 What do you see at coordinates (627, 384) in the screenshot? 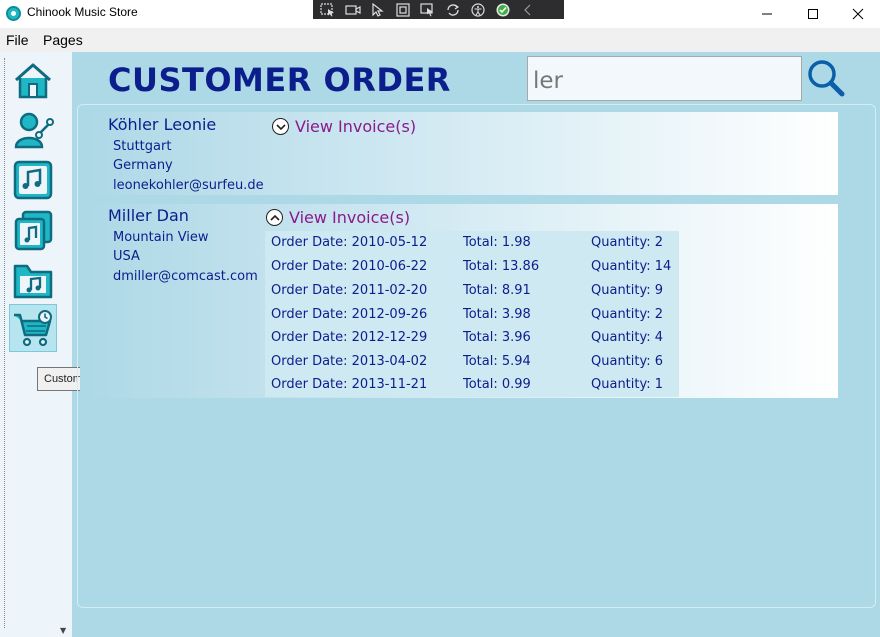
I see `order-quantity: Quantity: 1` at bounding box center [627, 384].